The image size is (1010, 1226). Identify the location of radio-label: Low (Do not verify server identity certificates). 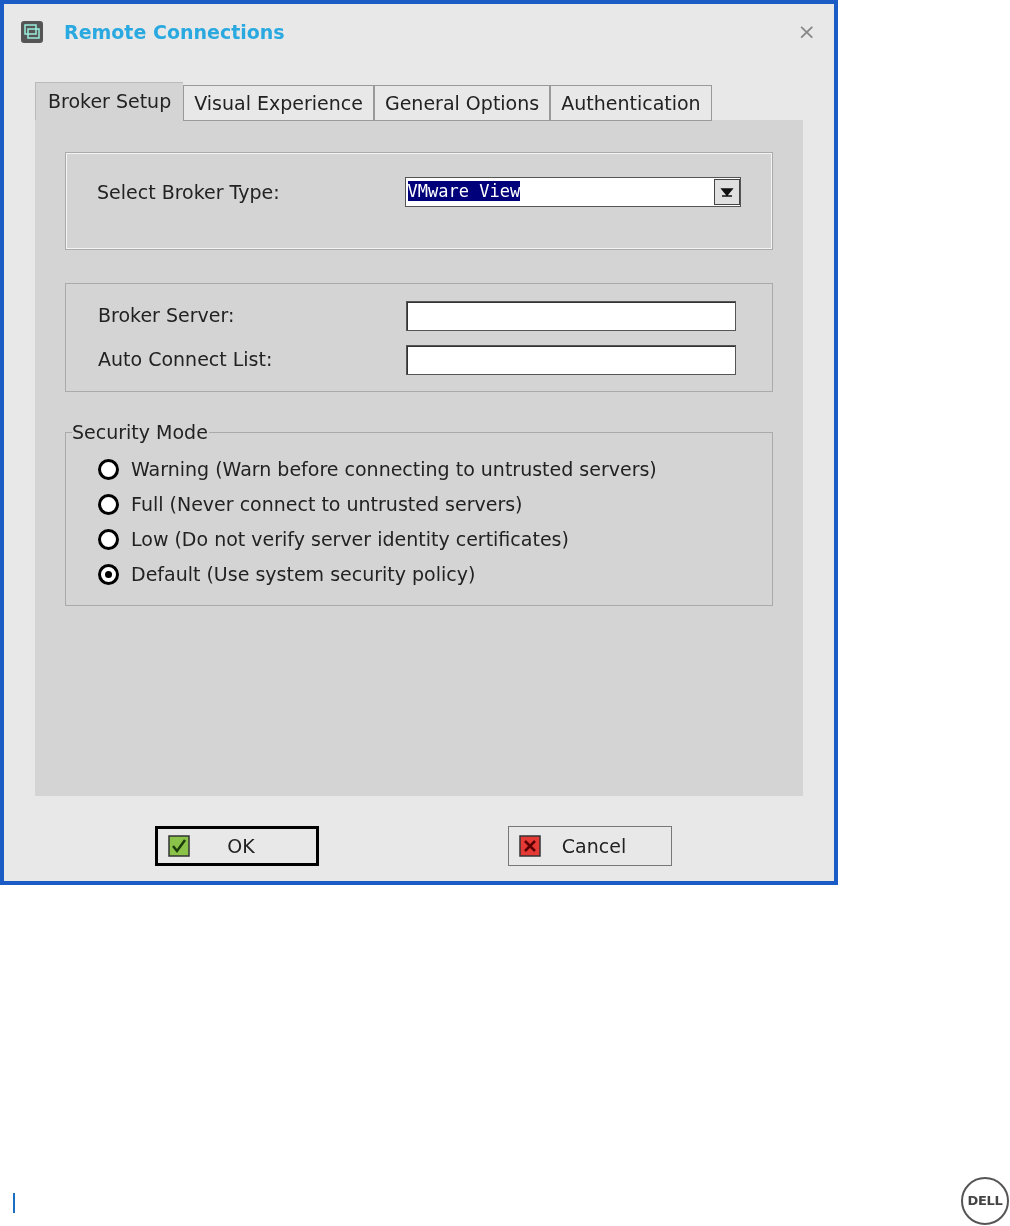
(350, 539).